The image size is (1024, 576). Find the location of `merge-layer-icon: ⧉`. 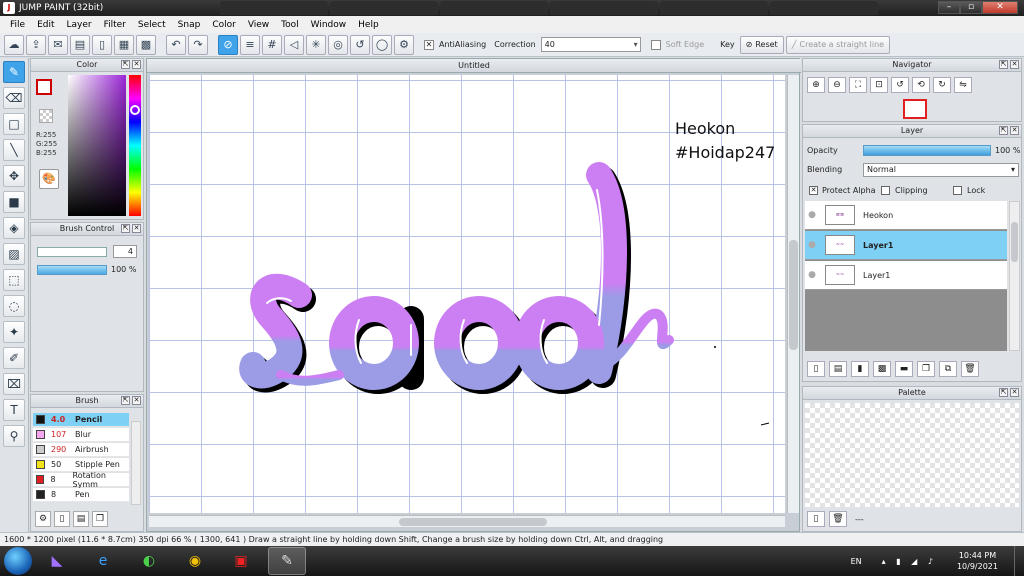

merge-layer-icon: ⧉ is located at coordinates (948, 369).